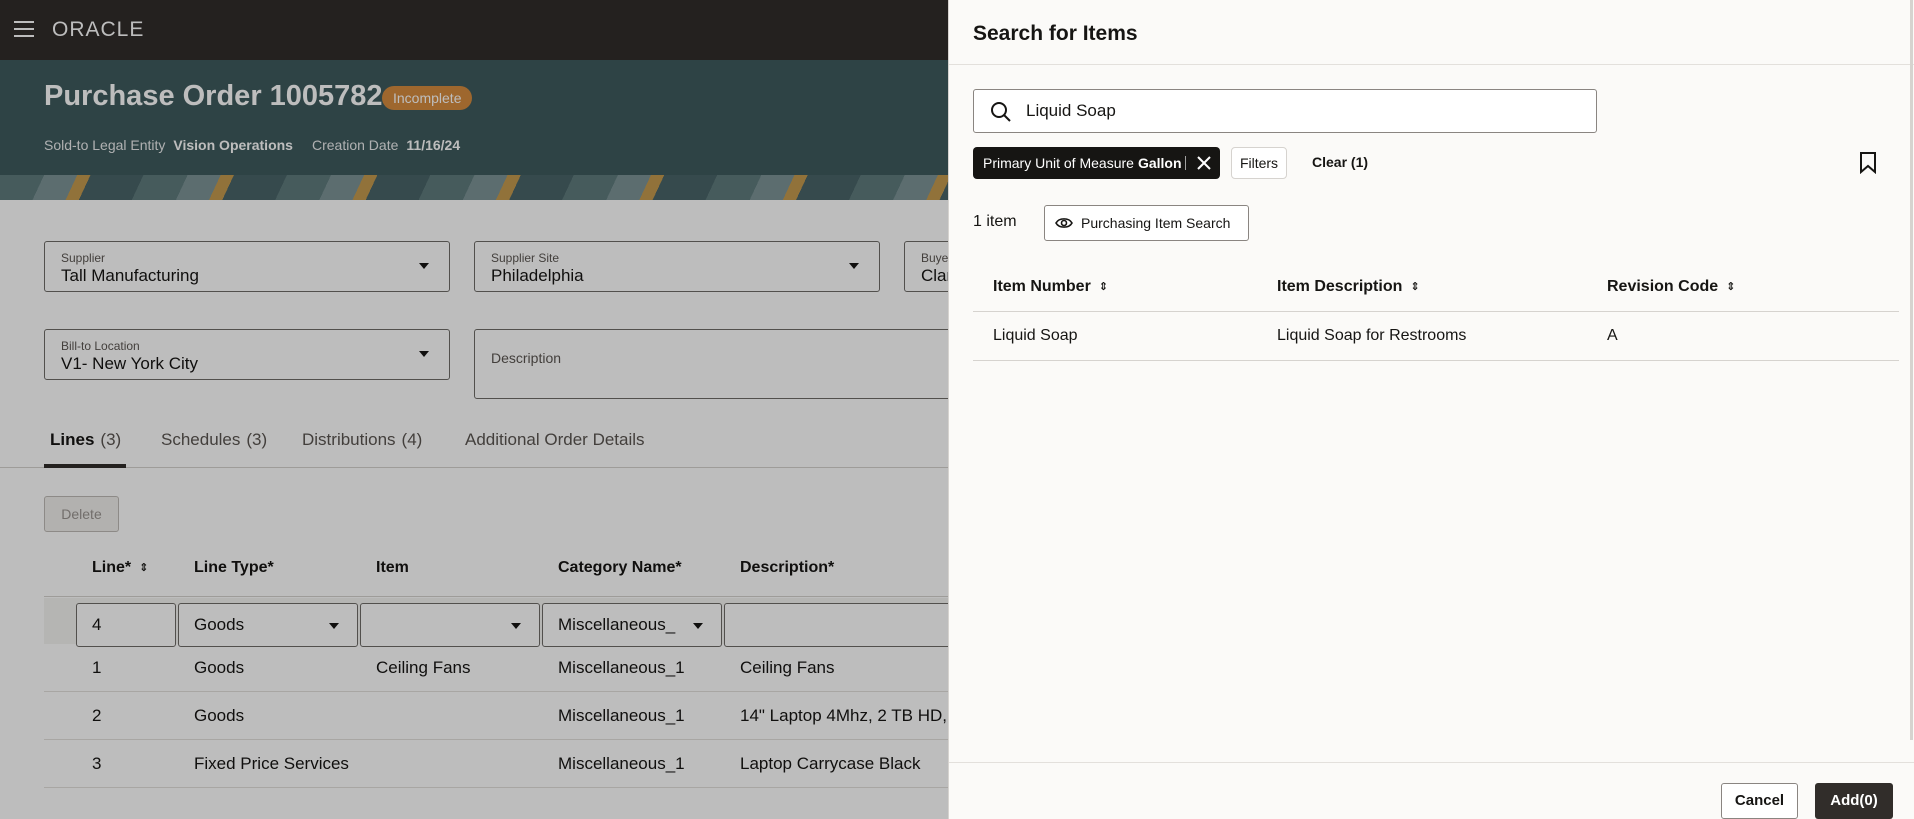  I want to click on scrollbar, so click(1911, 370).